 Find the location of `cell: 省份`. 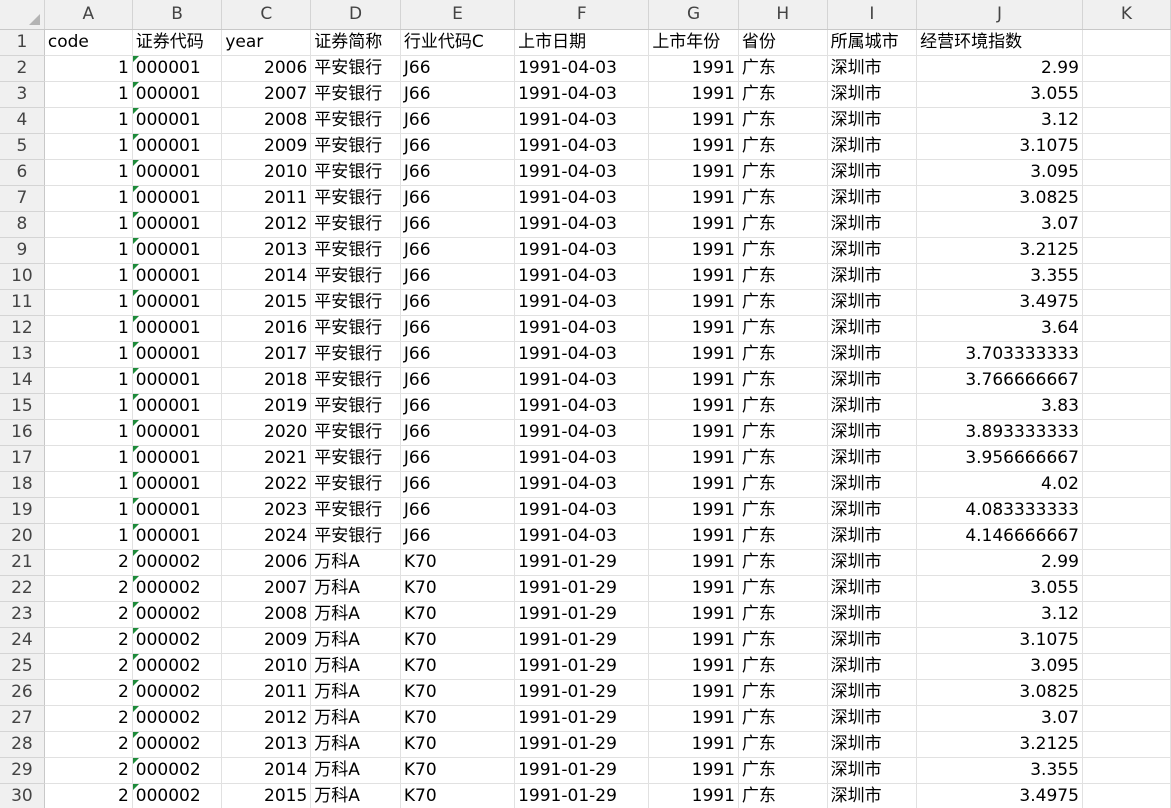

cell: 省份 is located at coordinates (783, 42).